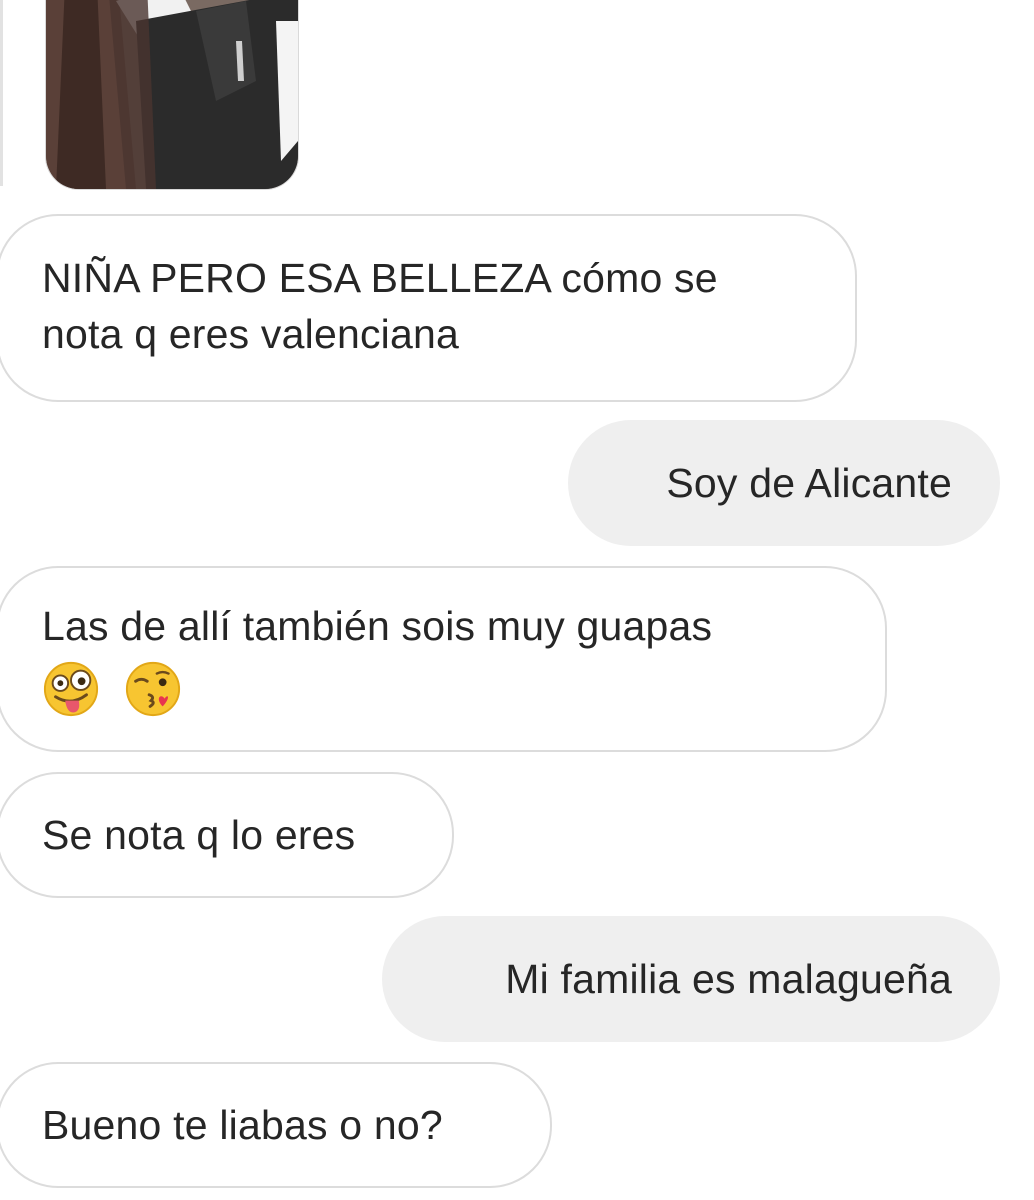 The height and width of the screenshot is (1200, 1034). What do you see at coordinates (809, 483) in the screenshot?
I see `message-text: Soy de Alicante` at bounding box center [809, 483].